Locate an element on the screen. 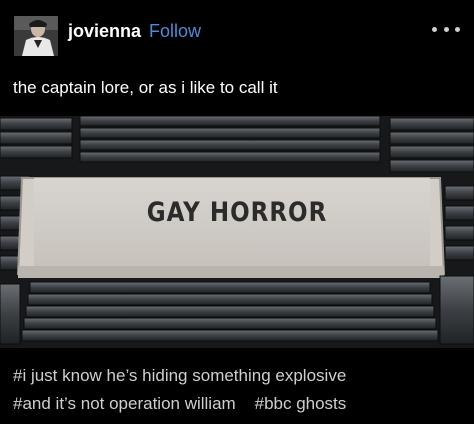 The height and width of the screenshot is (424, 474). follow-button: Follow is located at coordinates (175, 31).